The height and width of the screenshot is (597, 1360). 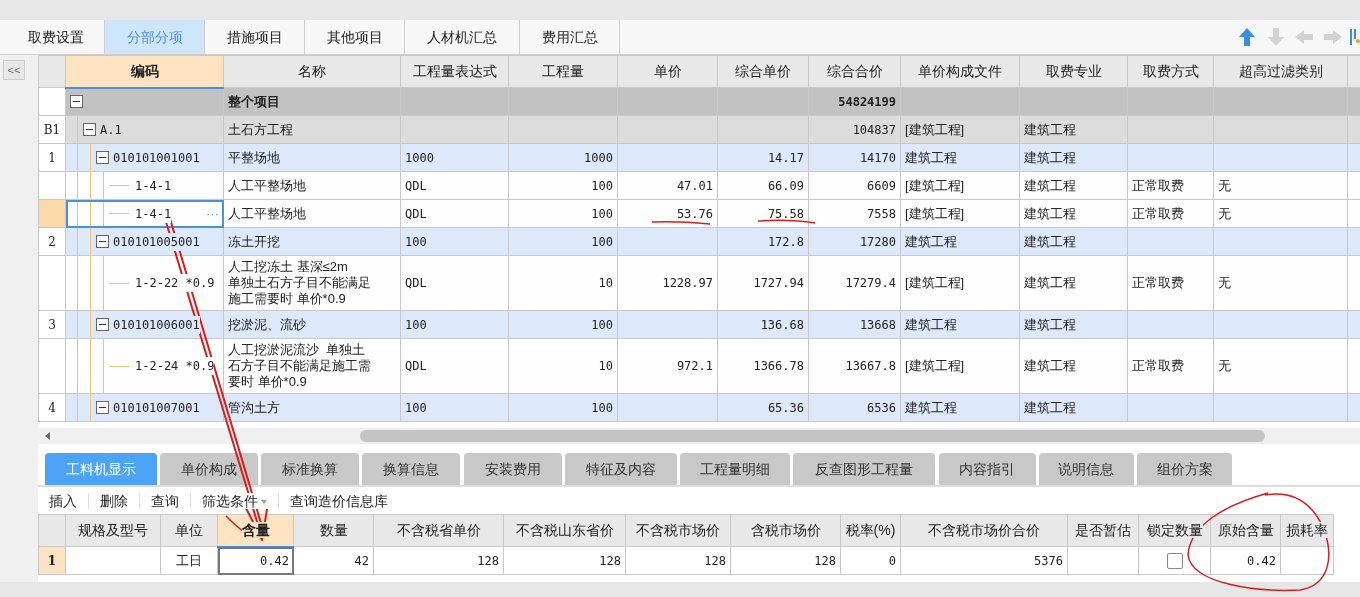 What do you see at coordinates (763, 407) in the screenshot?
I see `table-cell: 65.36` at bounding box center [763, 407].